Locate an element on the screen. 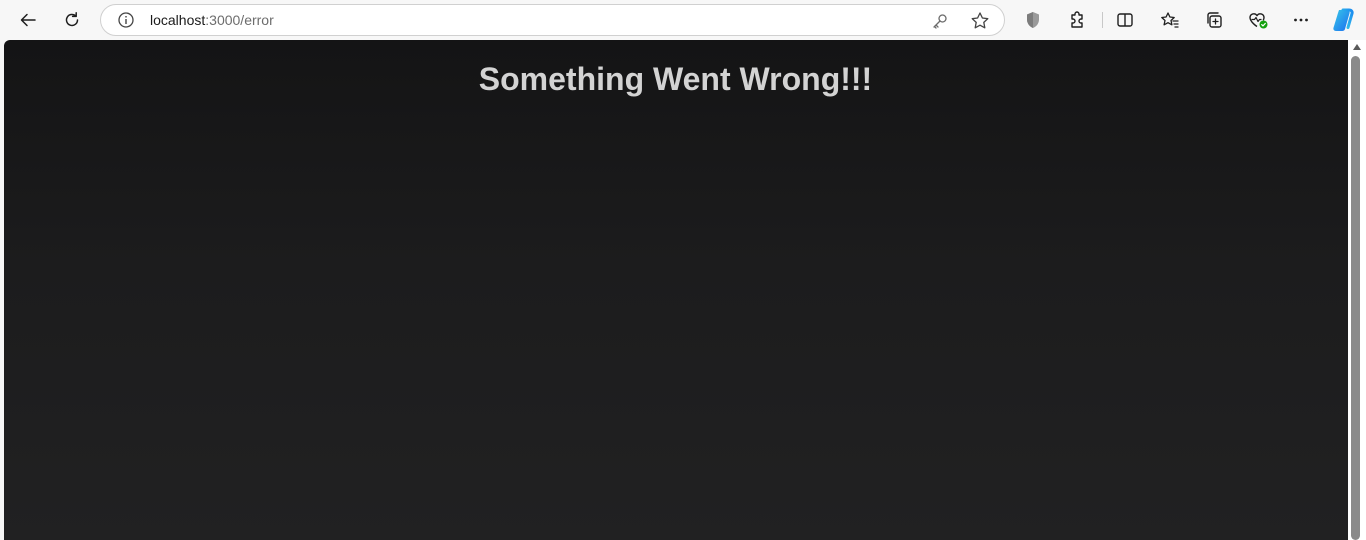 The width and height of the screenshot is (1366, 540). vertical-scrollbar is located at coordinates (1357, 290).